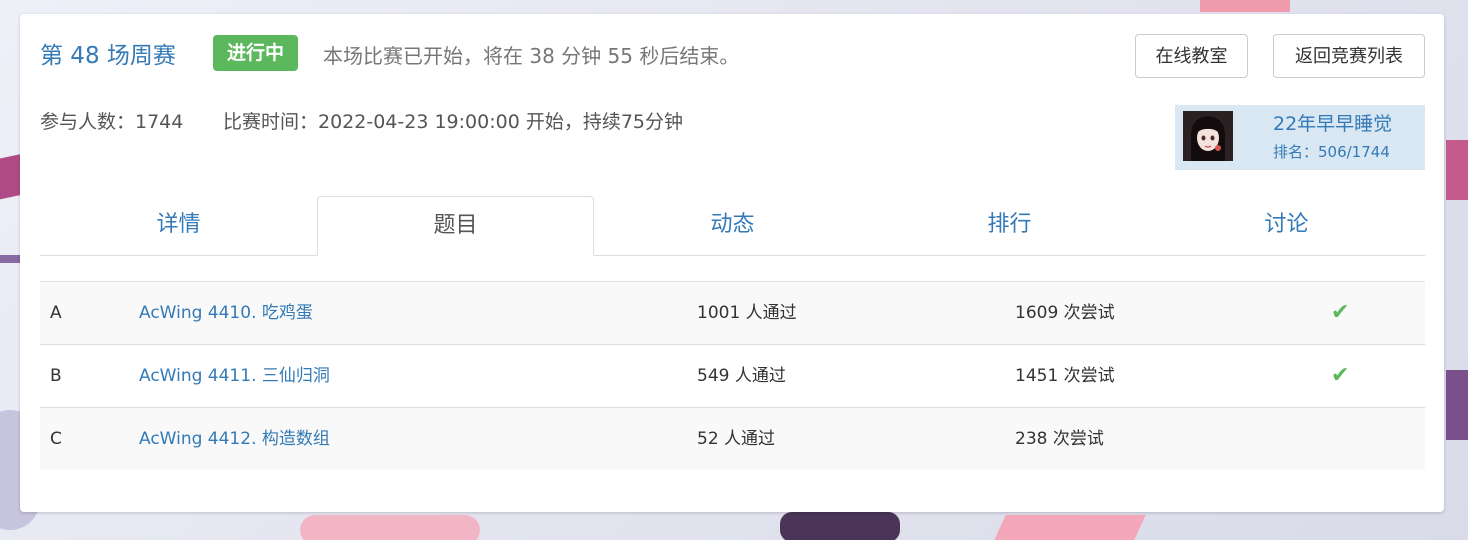 Image resolution: width=1468 pixels, height=540 pixels. What do you see at coordinates (453, 122) in the screenshot?
I see `contest-time: 比赛时间：2022-04-23 19:00:00 开始，持续75分钟` at bounding box center [453, 122].